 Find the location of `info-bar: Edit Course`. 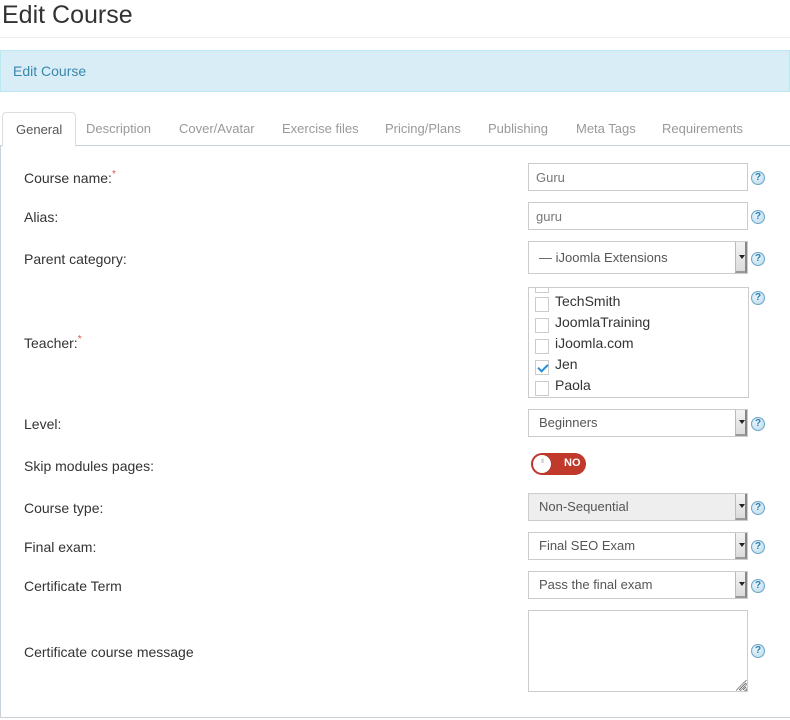

info-bar: Edit Course is located at coordinates (395, 71).